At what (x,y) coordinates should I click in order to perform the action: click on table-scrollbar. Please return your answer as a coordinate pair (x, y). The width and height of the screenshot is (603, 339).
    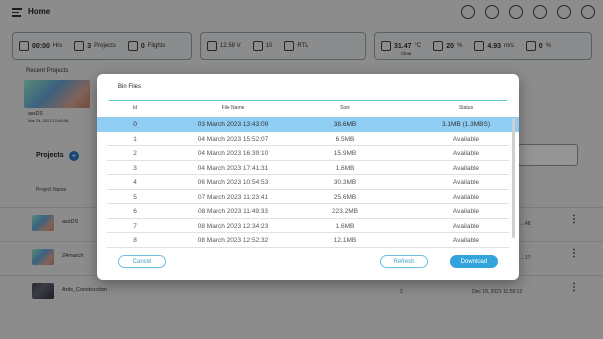
    Looking at the image, I should click on (513, 178).